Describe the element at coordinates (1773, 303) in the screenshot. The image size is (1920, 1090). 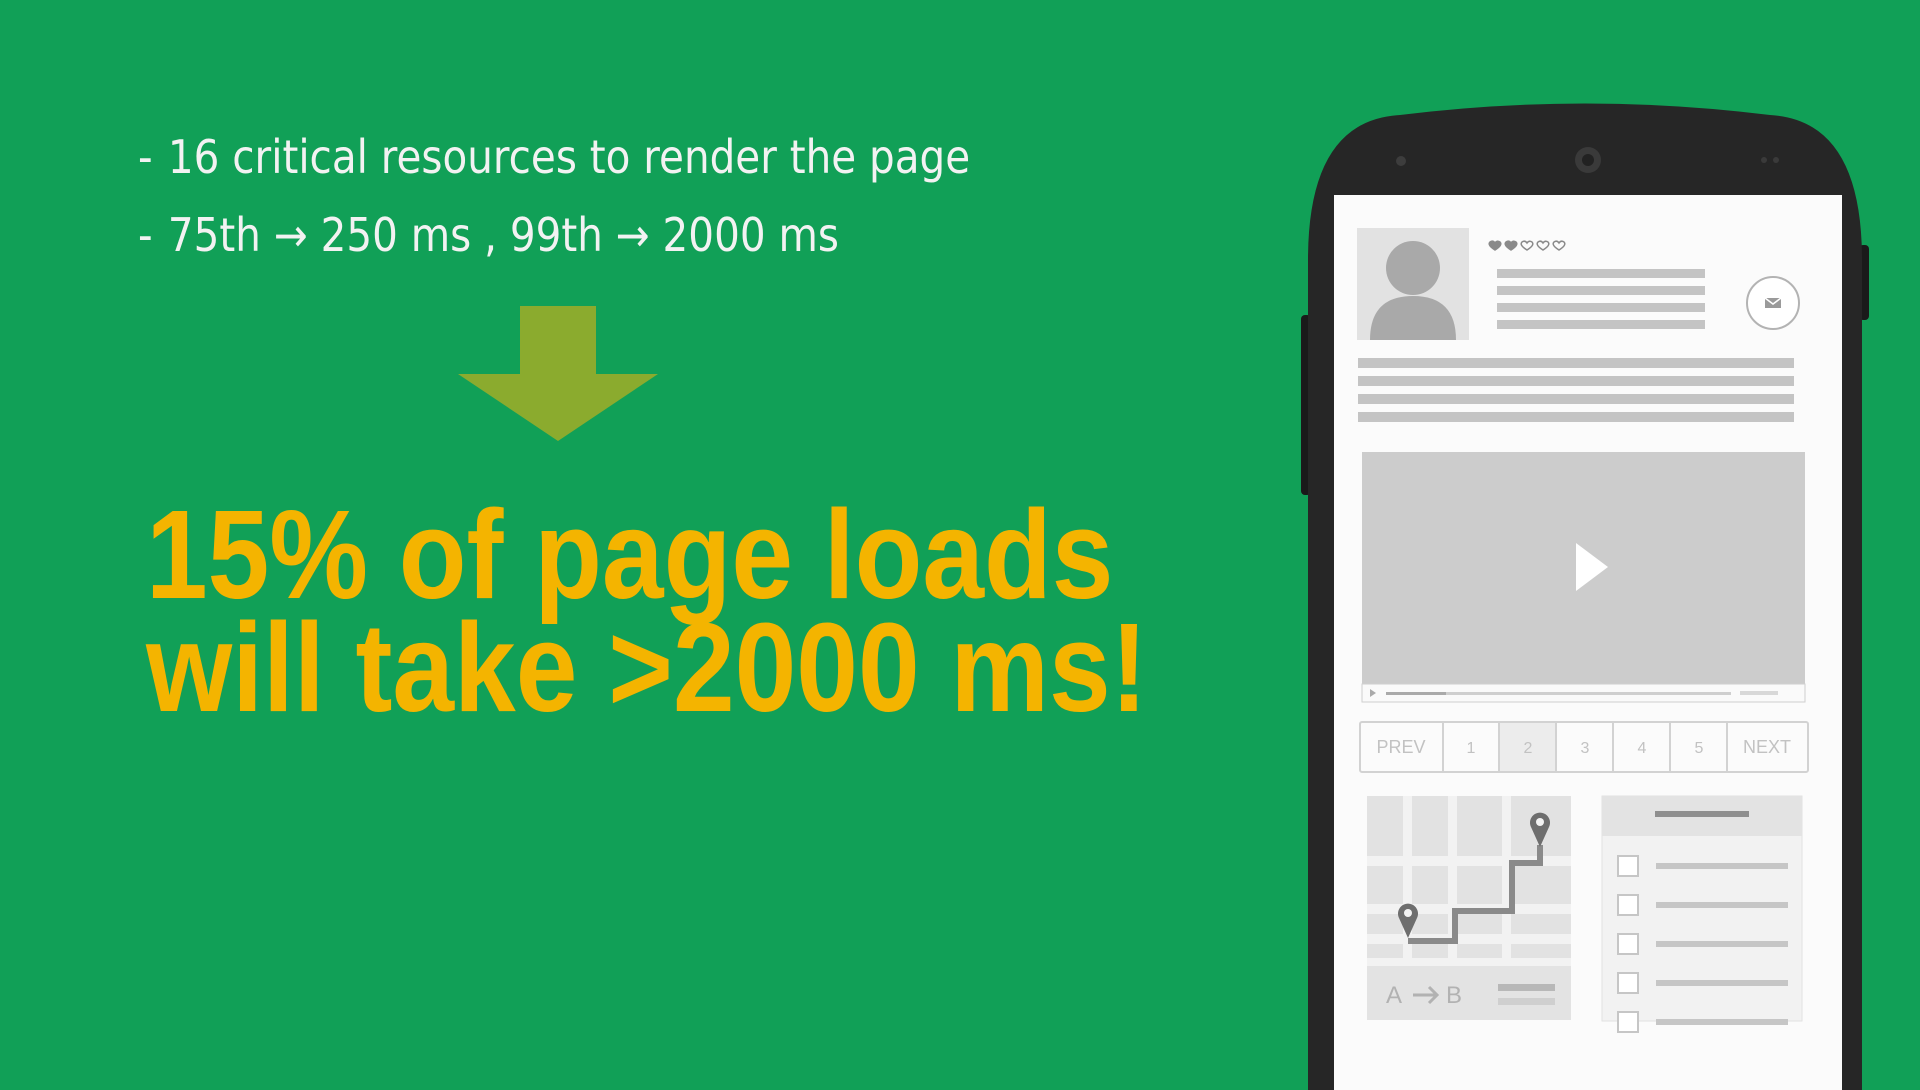
I see `mail-icon` at that location.